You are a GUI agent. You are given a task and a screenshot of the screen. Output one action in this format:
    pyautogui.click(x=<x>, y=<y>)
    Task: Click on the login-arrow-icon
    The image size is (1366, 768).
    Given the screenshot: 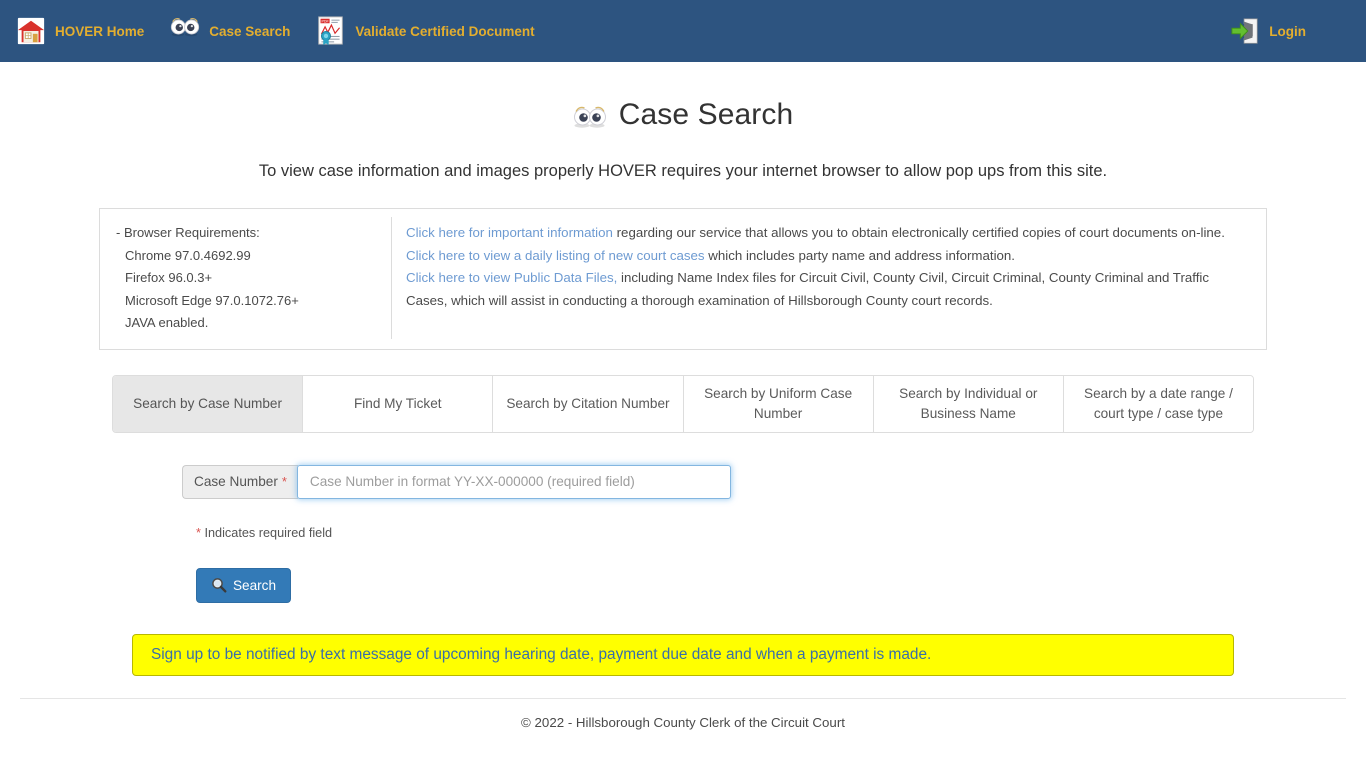 What is the action you would take?
    pyautogui.click(x=1245, y=31)
    